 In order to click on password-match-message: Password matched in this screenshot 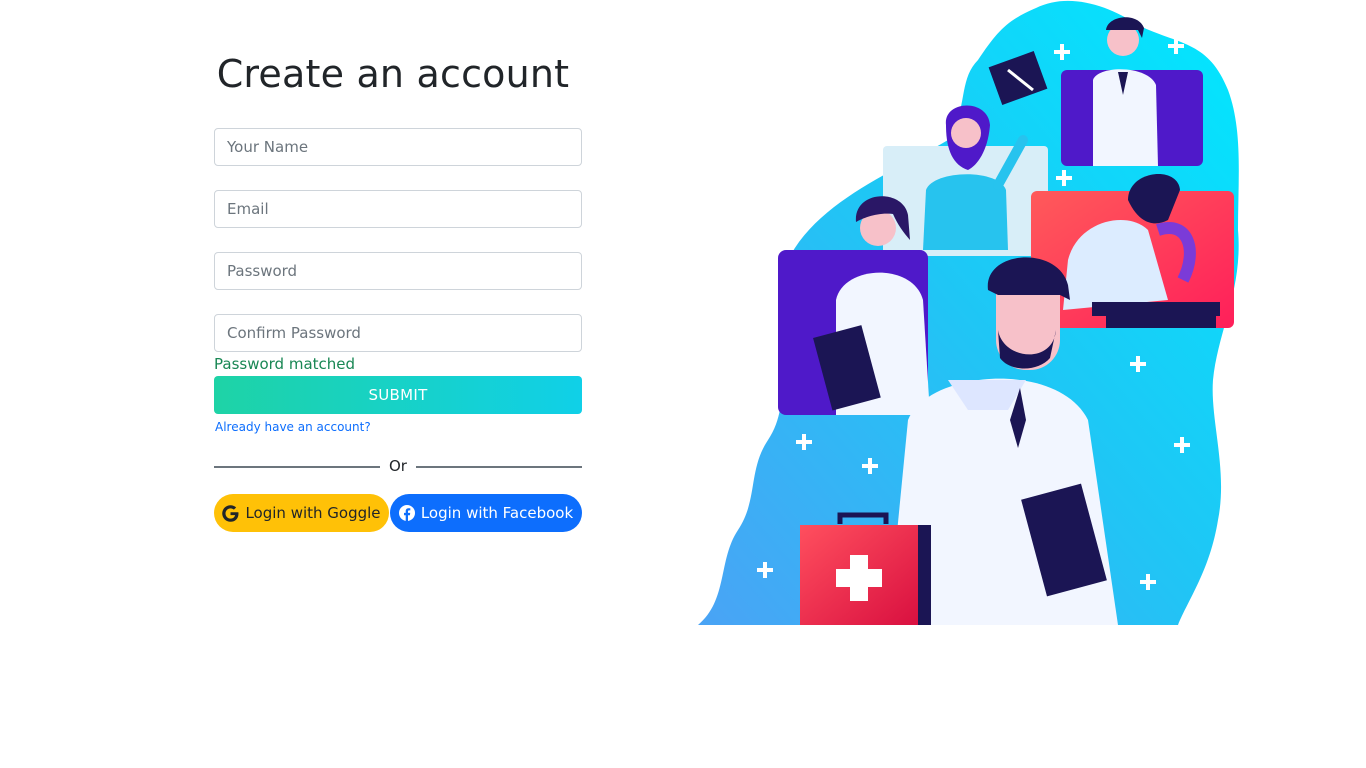, I will do `click(285, 364)`.